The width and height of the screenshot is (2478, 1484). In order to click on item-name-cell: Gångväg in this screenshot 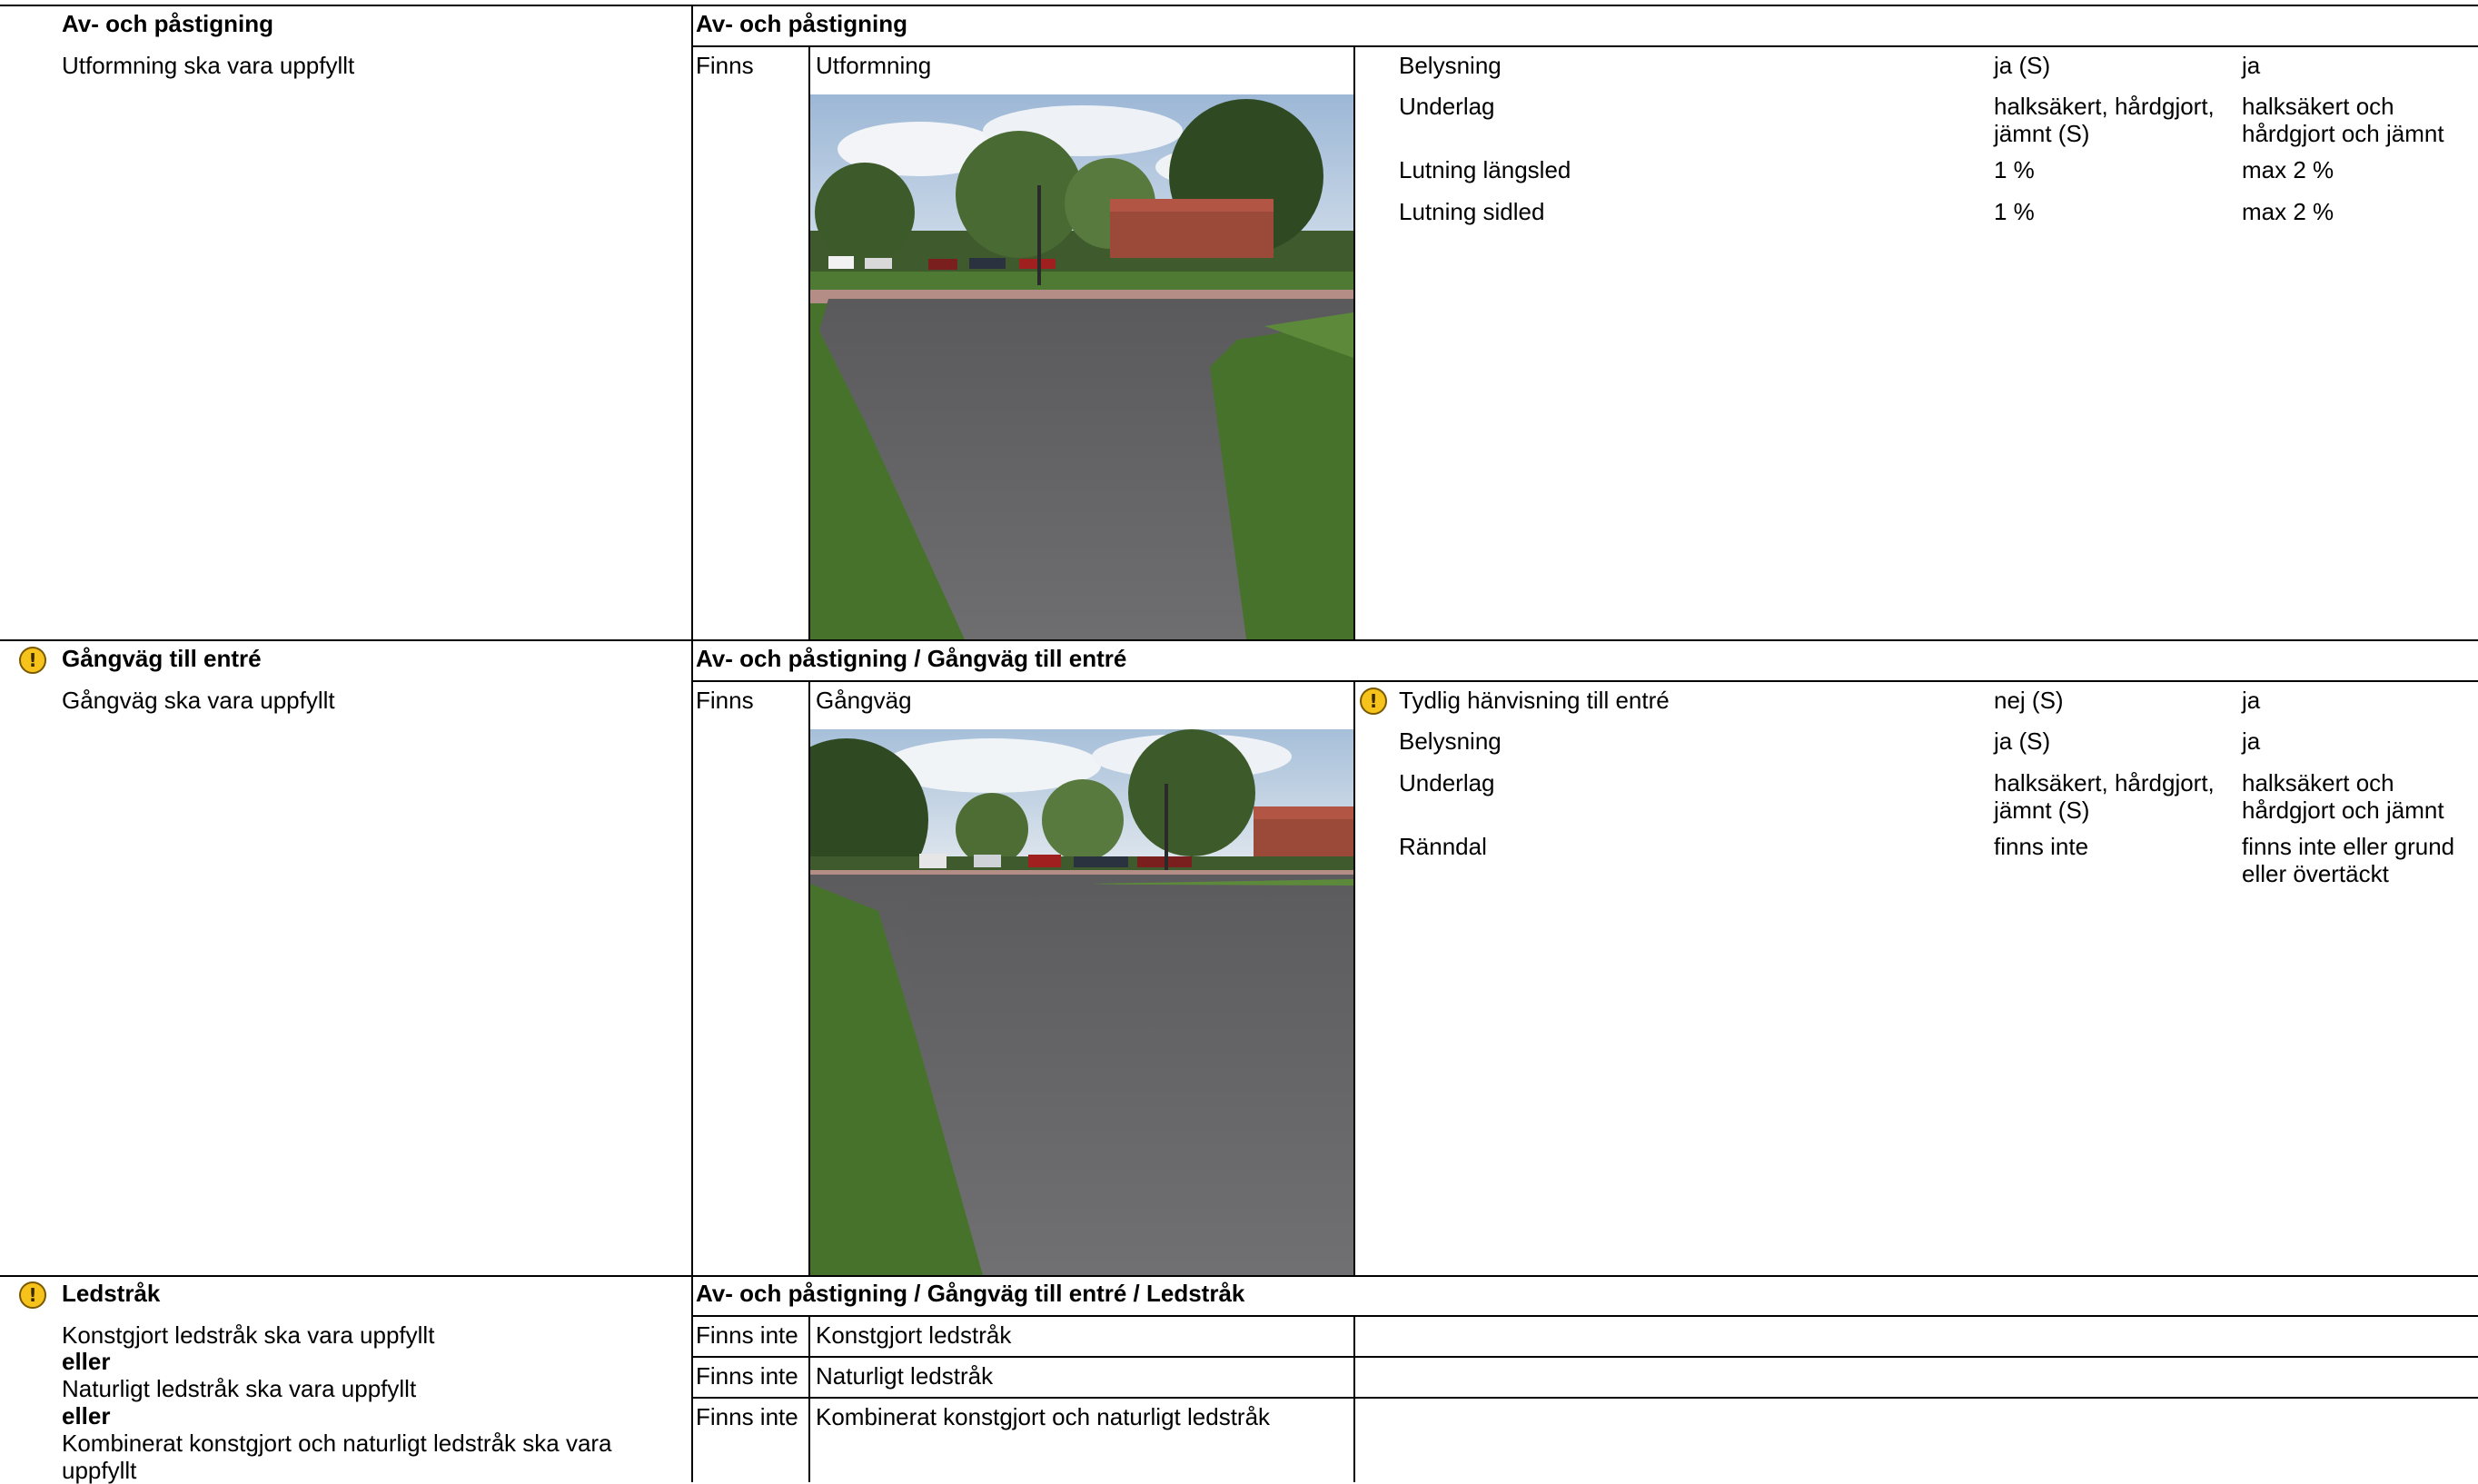, I will do `click(864, 700)`.